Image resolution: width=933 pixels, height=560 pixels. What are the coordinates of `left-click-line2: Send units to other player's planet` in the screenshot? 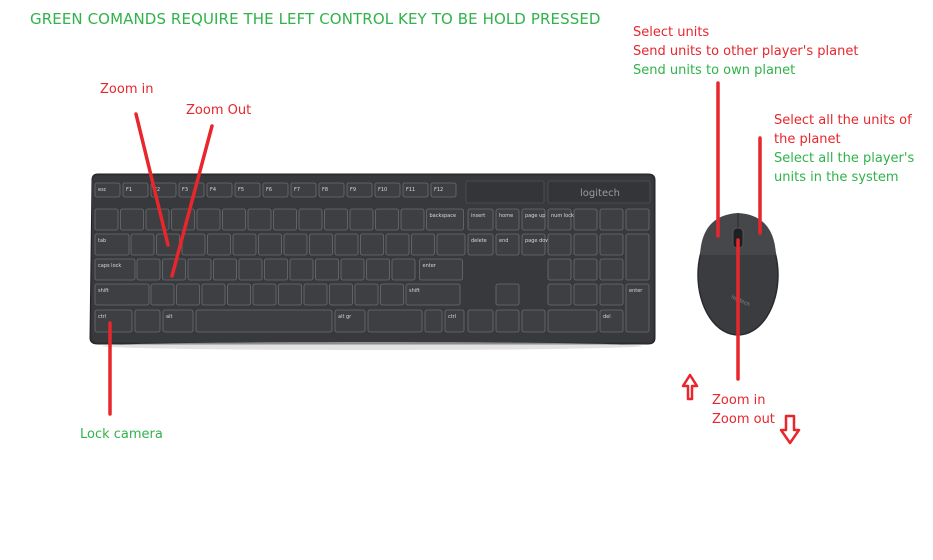 It's located at (746, 51).